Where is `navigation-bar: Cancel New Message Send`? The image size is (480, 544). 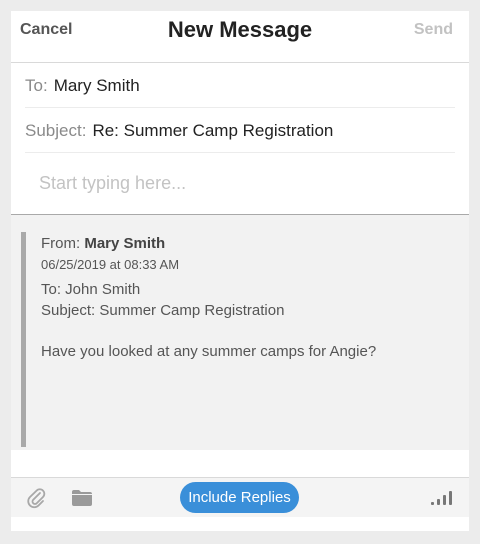 navigation-bar: Cancel New Message Send is located at coordinates (240, 37).